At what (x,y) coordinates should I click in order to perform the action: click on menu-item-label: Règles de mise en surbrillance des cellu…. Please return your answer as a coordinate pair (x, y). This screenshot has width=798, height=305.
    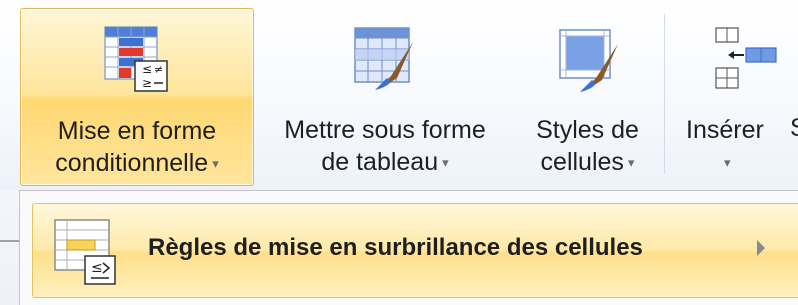
    Looking at the image, I should click on (395, 247).